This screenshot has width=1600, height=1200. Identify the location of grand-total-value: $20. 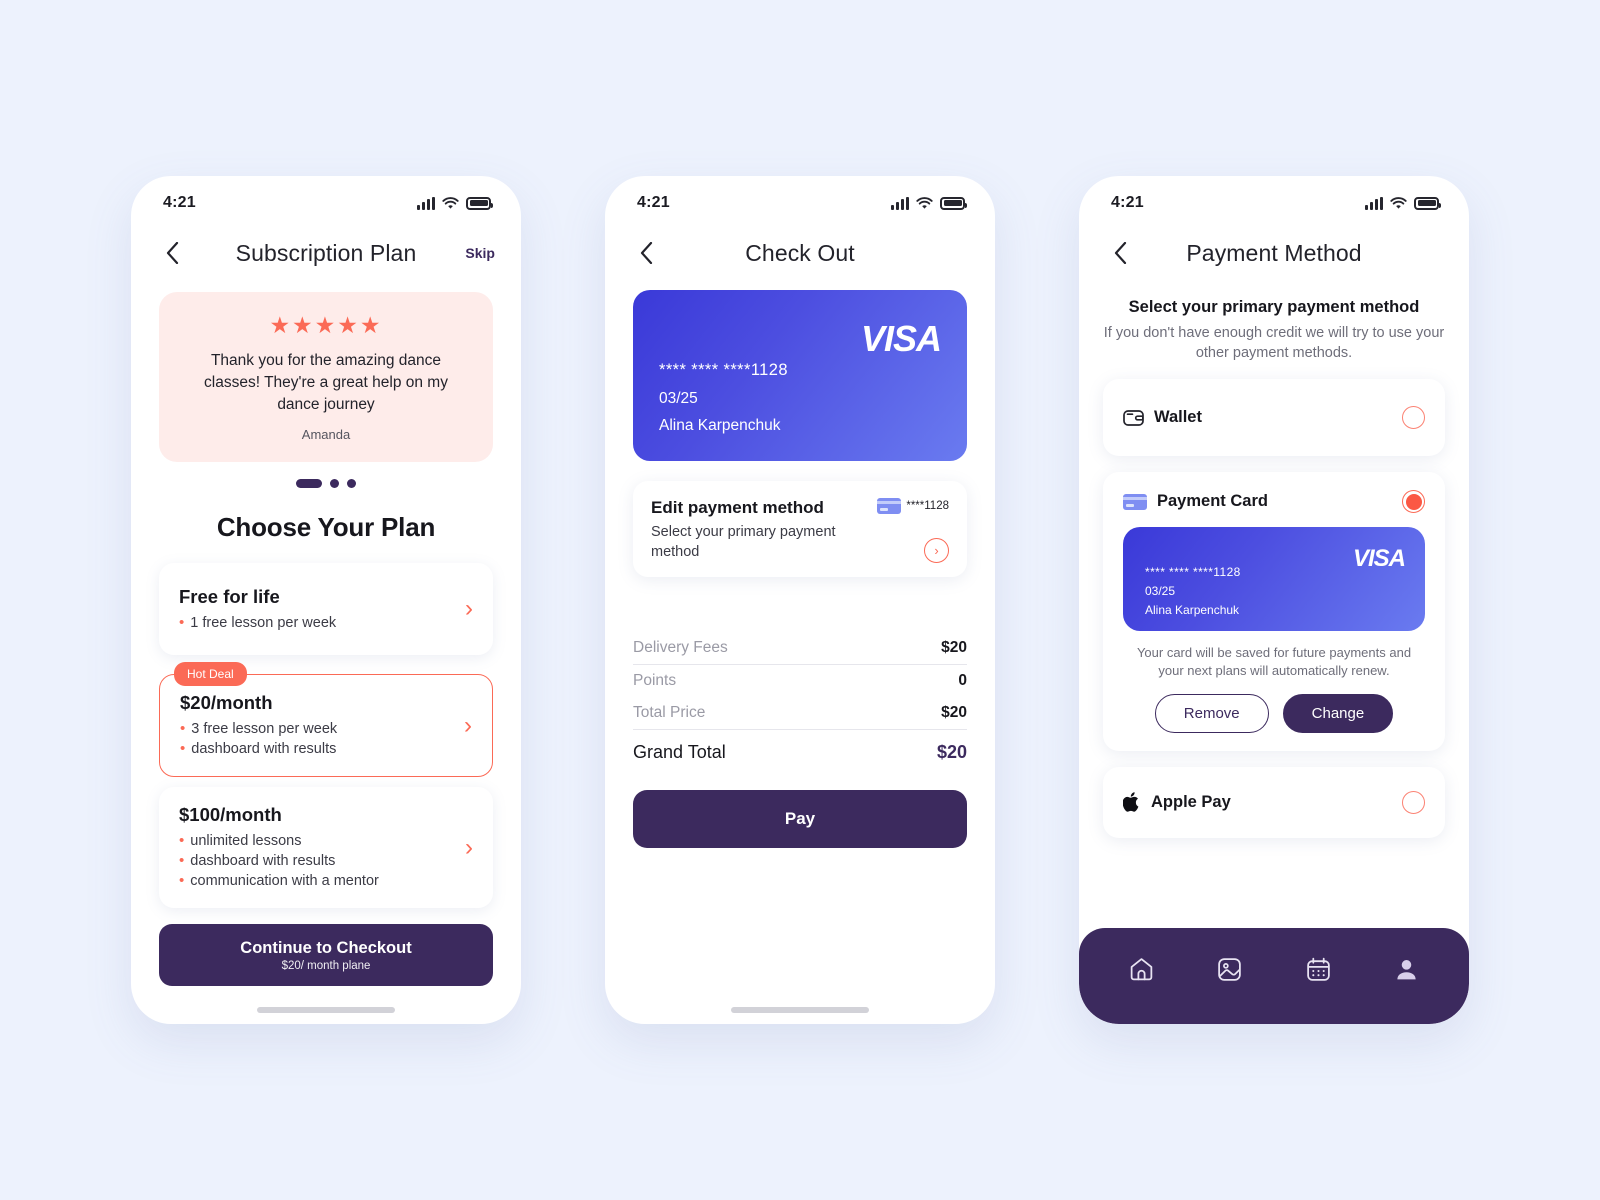
(951, 752).